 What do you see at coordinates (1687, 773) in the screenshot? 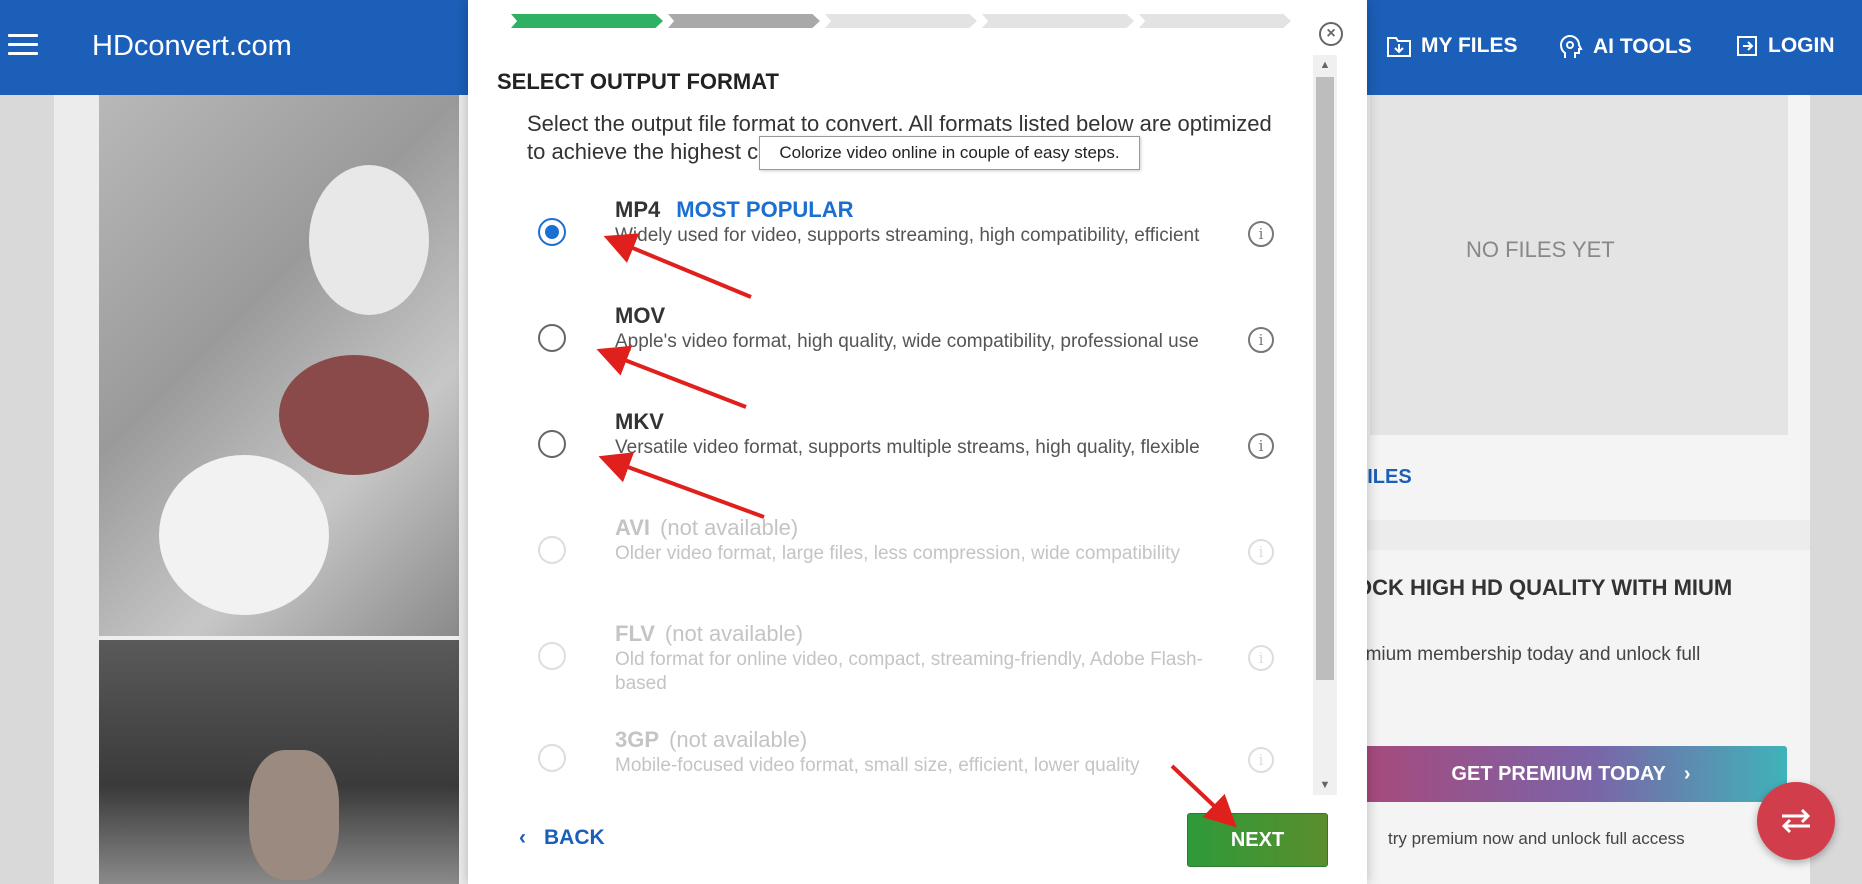
I see `chevron-right-icon: ›` at bounding box center [1687, 773].